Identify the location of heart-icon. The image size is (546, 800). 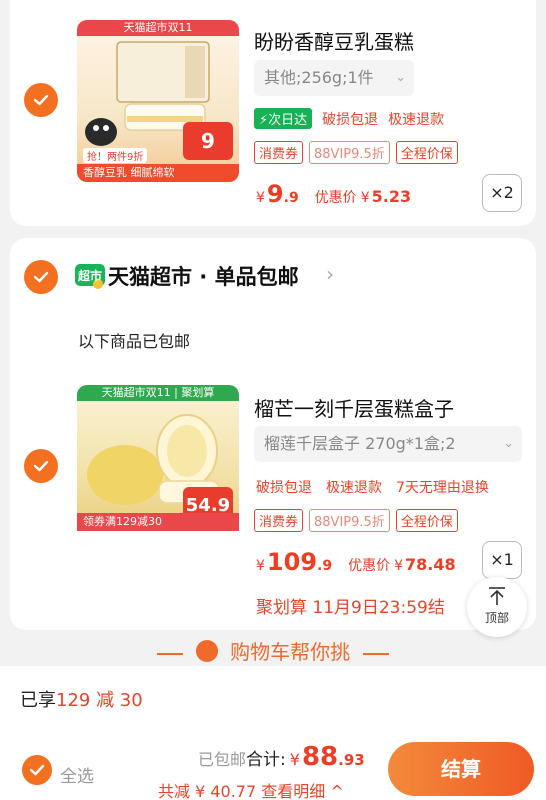
(206, 651).